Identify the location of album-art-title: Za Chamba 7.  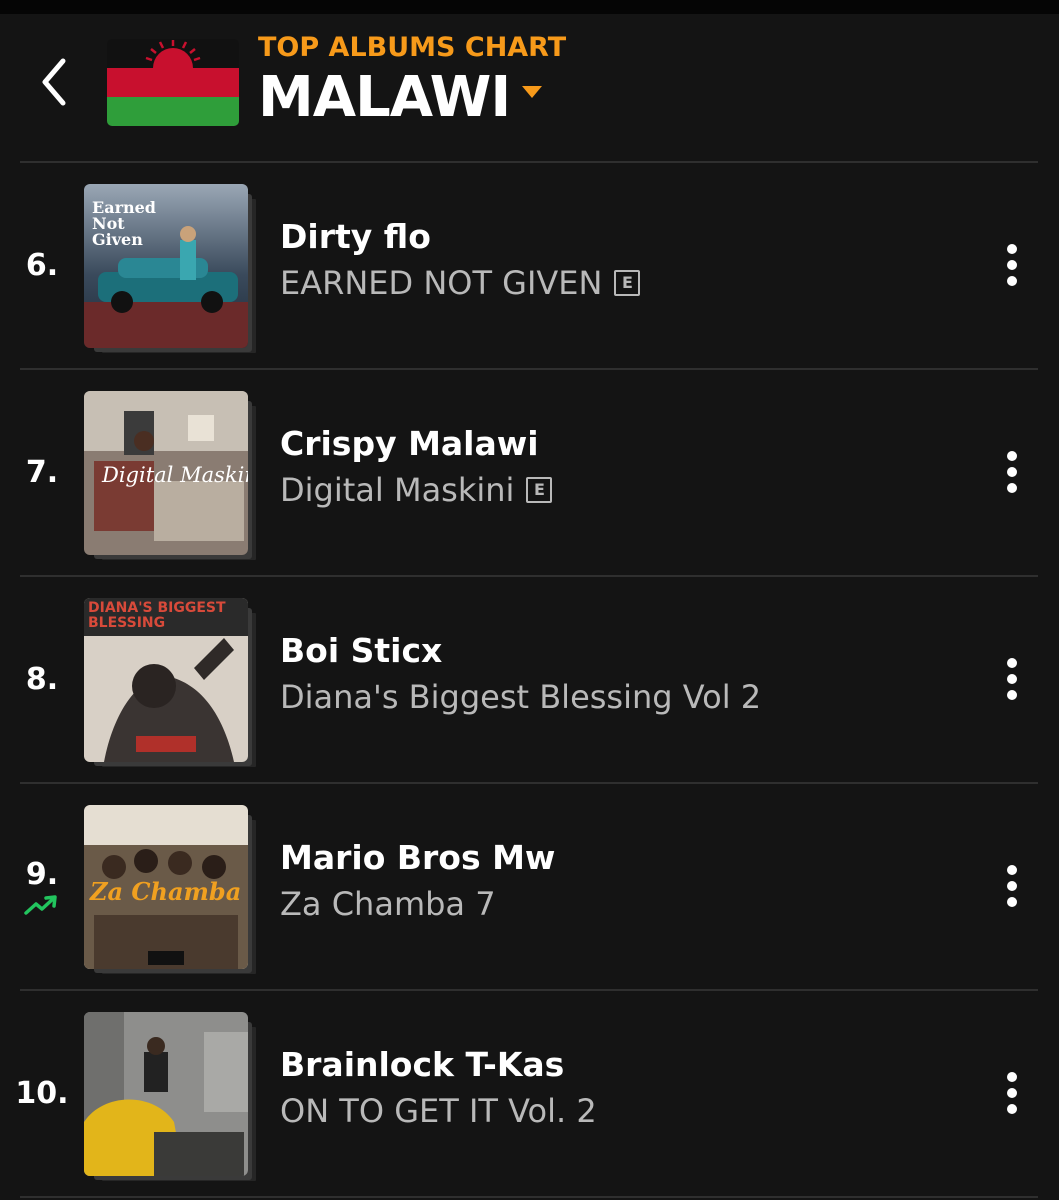
(169, 891).